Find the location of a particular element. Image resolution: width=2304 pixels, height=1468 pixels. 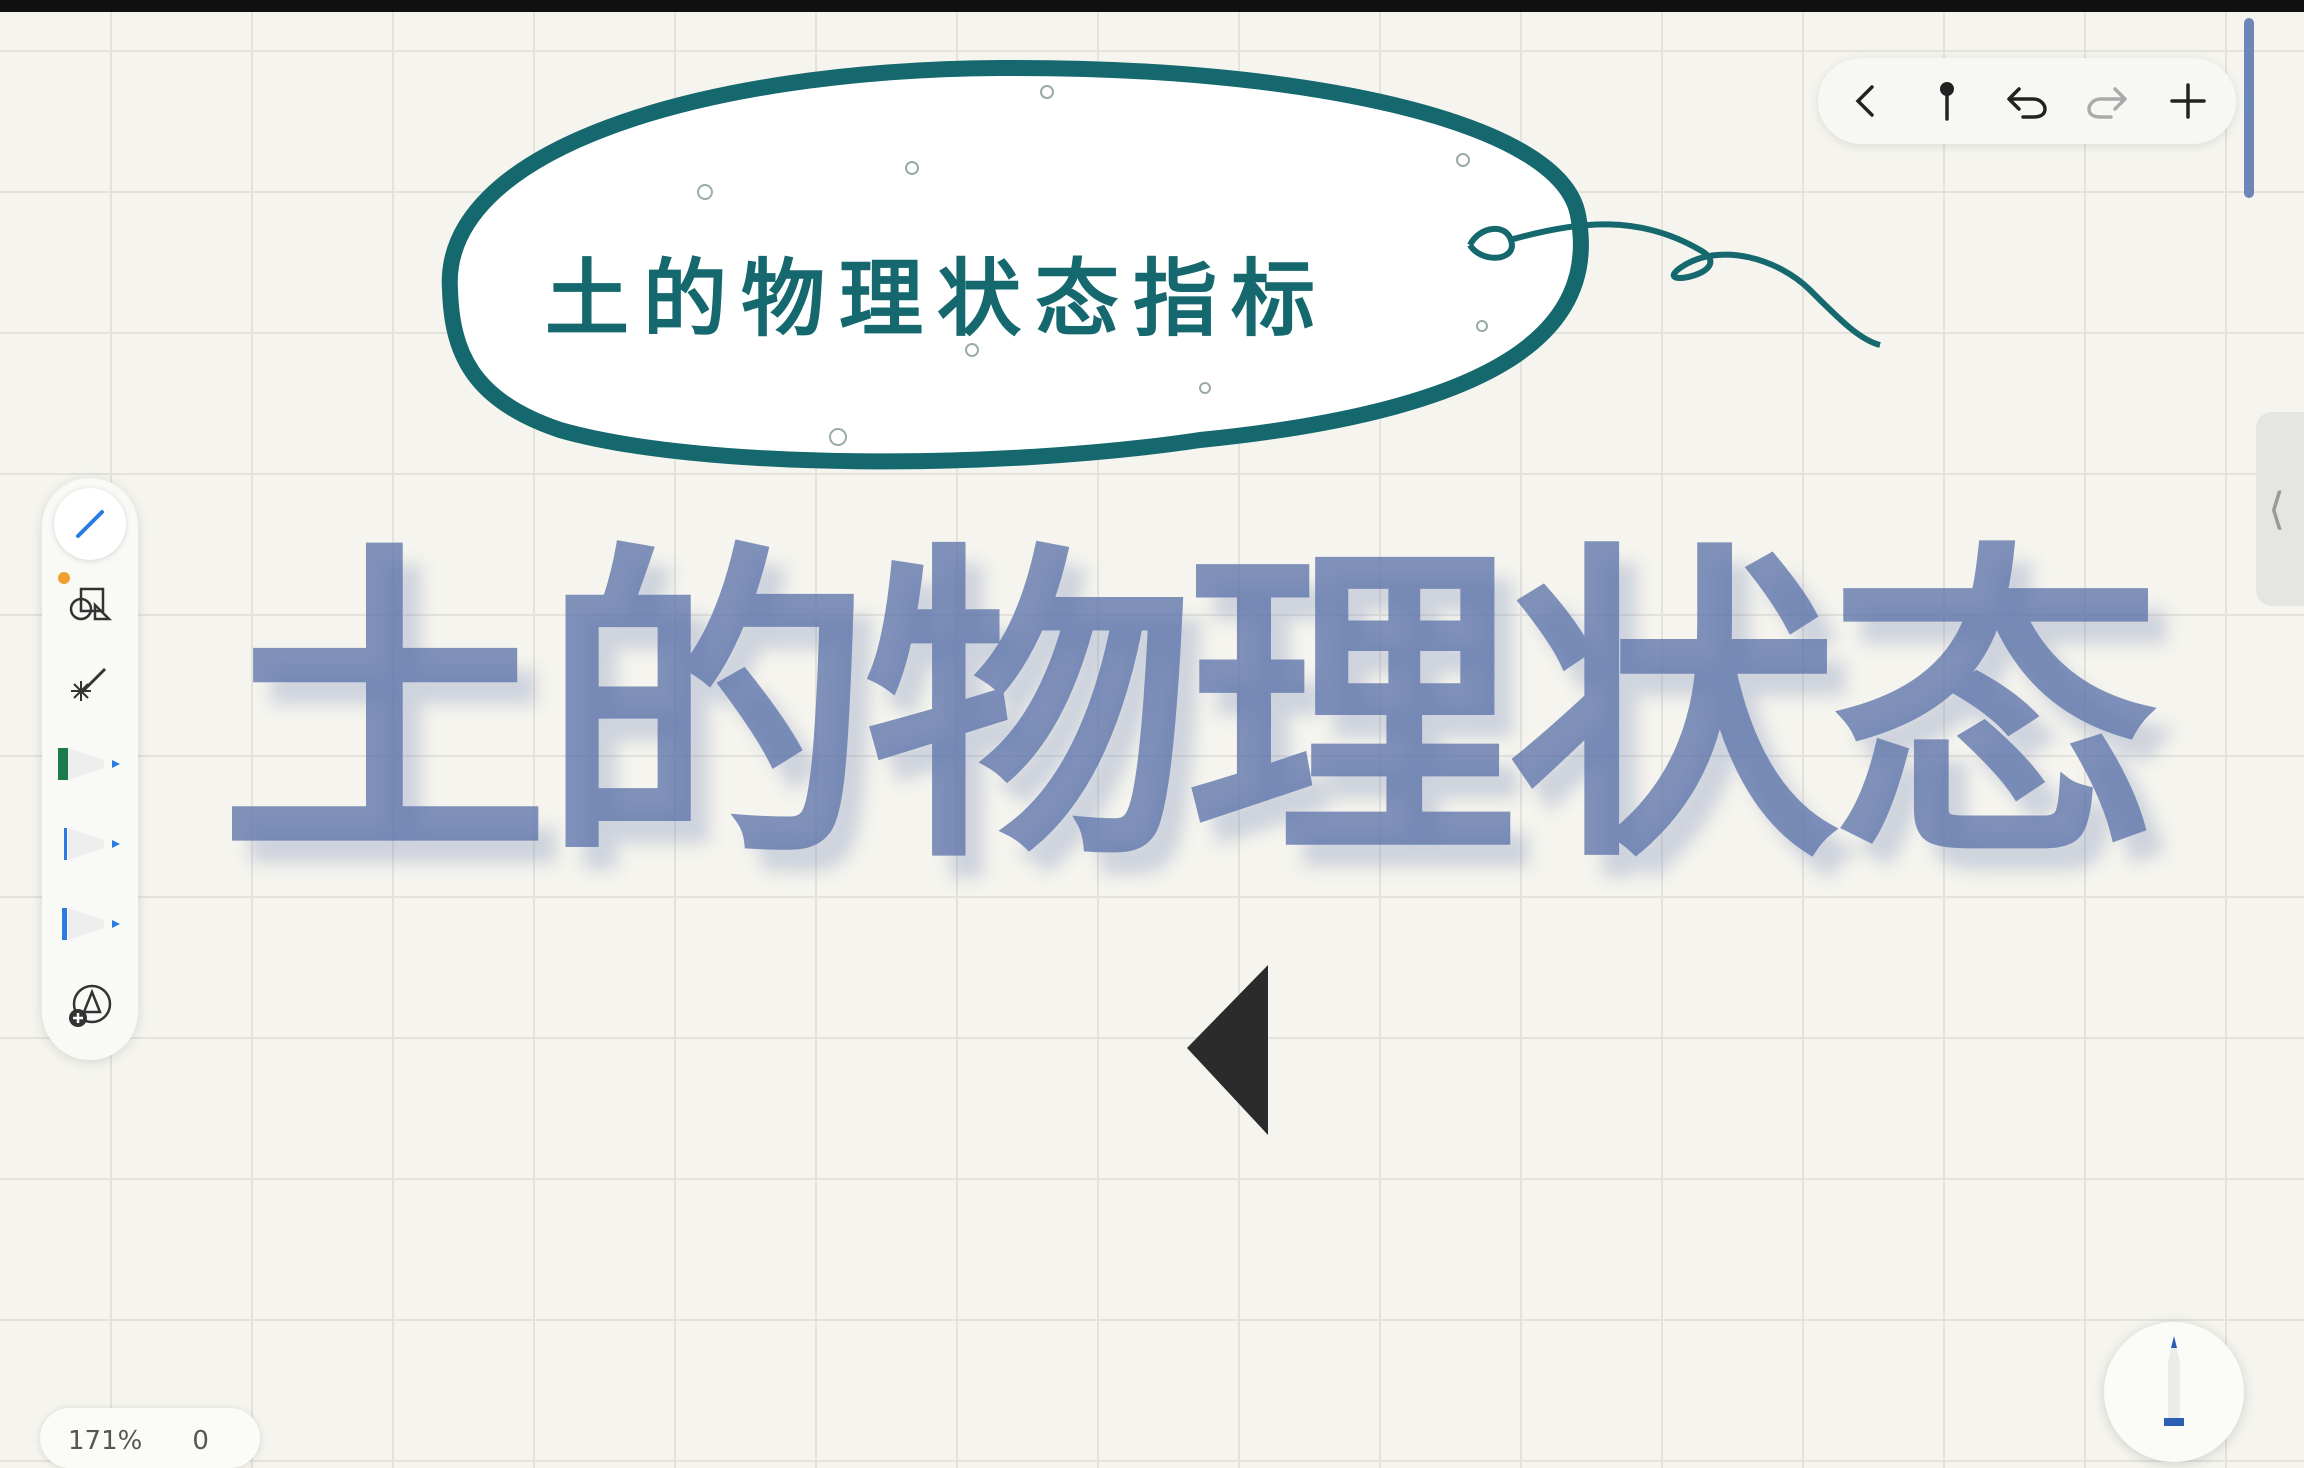

redo-icon is located at coordinates (2107, 103).